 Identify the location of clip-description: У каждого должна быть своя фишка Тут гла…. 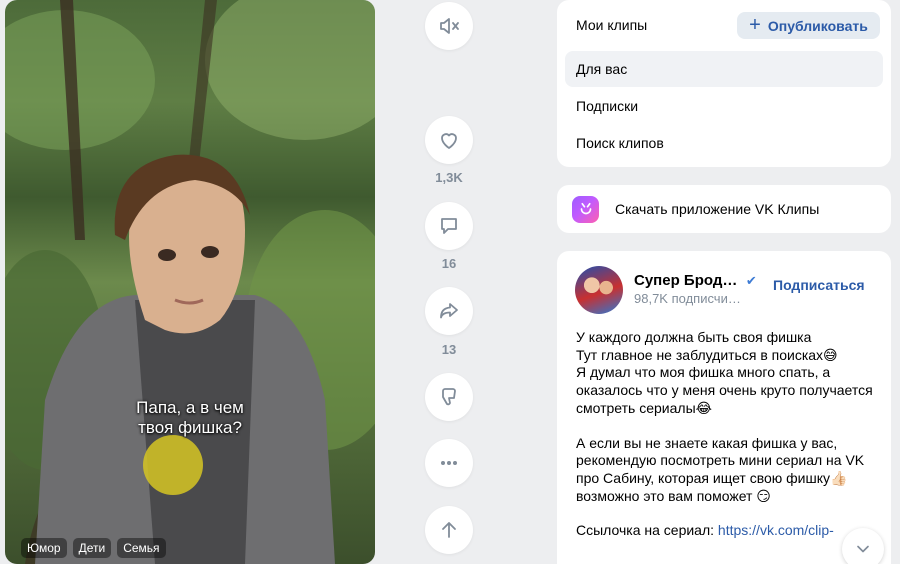
(726, 434).